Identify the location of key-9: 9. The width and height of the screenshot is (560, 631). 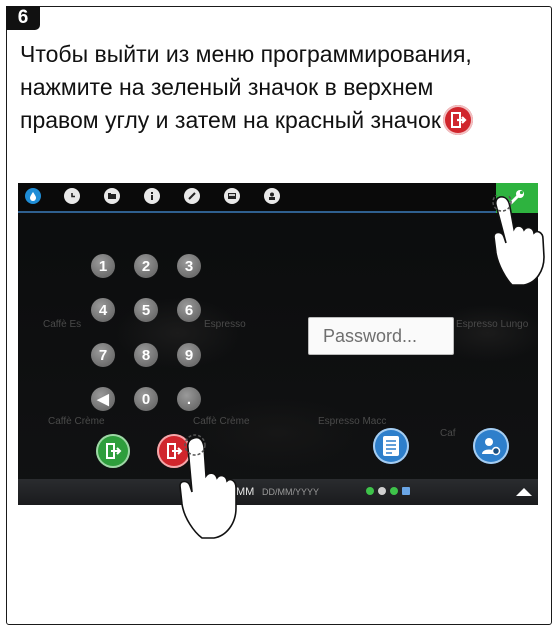
(189, 355).